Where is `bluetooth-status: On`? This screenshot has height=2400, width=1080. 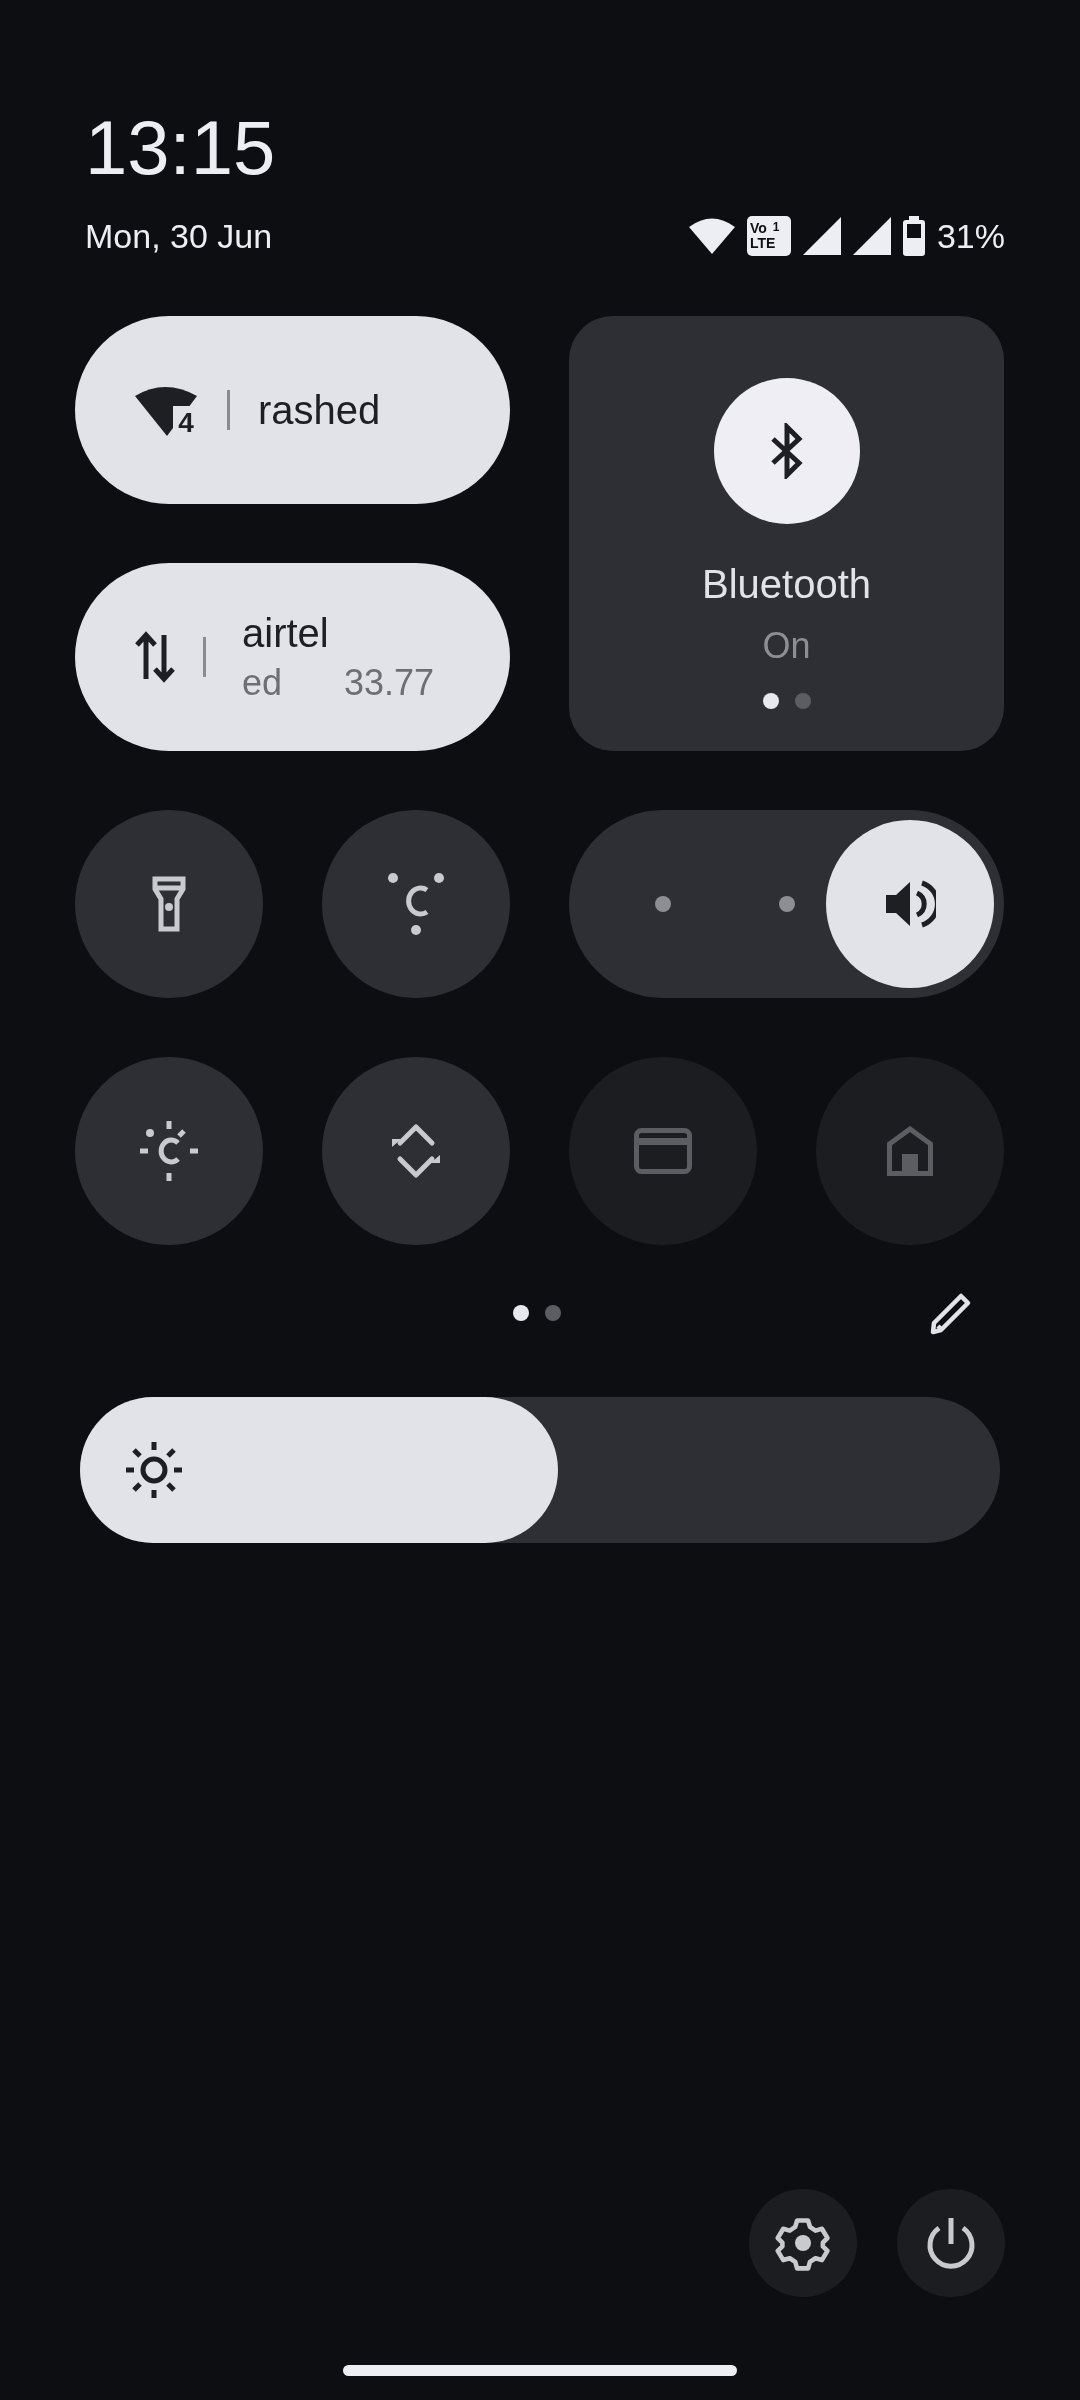 bluetooth-status: On is located at coordinates (786, 646).